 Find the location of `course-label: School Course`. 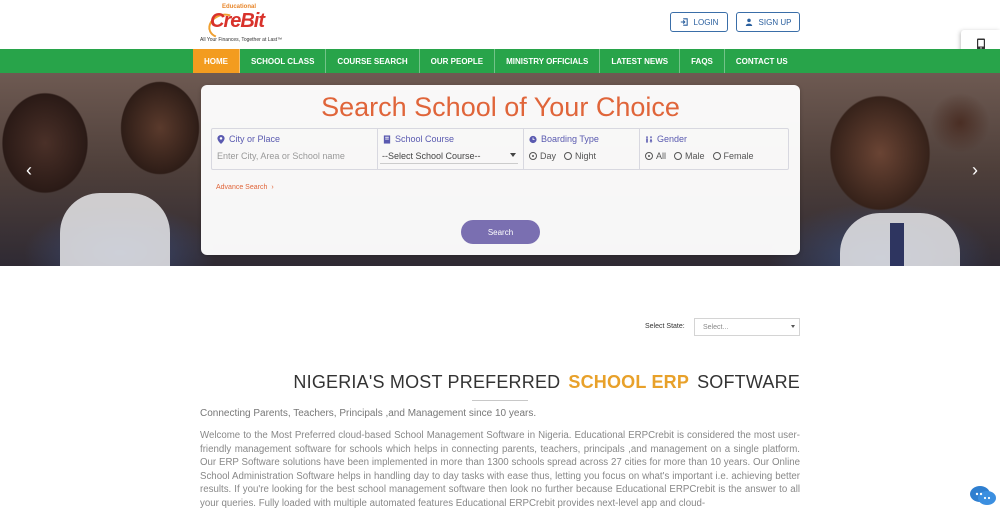

course-label: School Course is located at coordinates (418, 139).